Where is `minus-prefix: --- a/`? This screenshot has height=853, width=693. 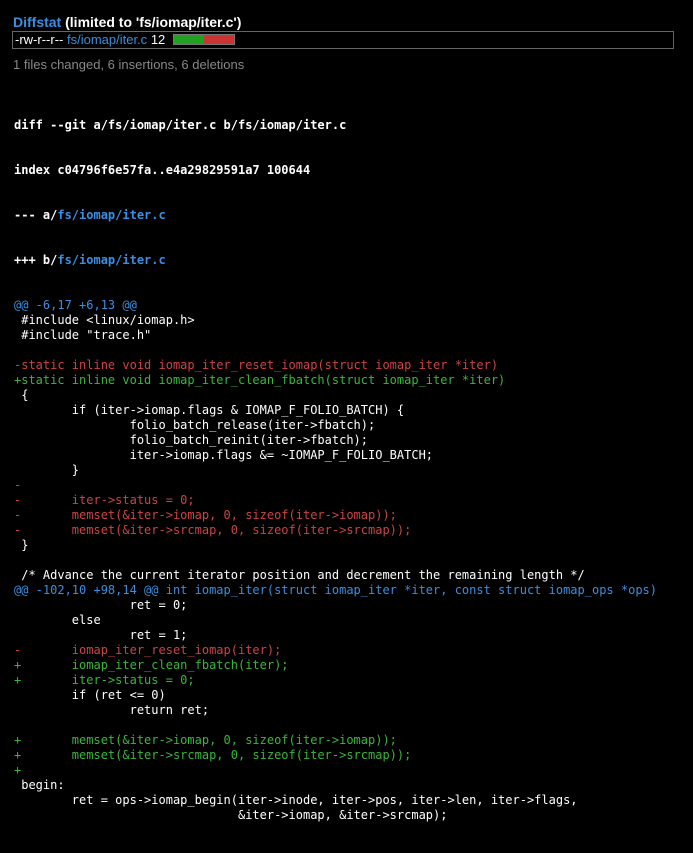
minus-prefix: --- a/ is located at coordinates (36, 215).